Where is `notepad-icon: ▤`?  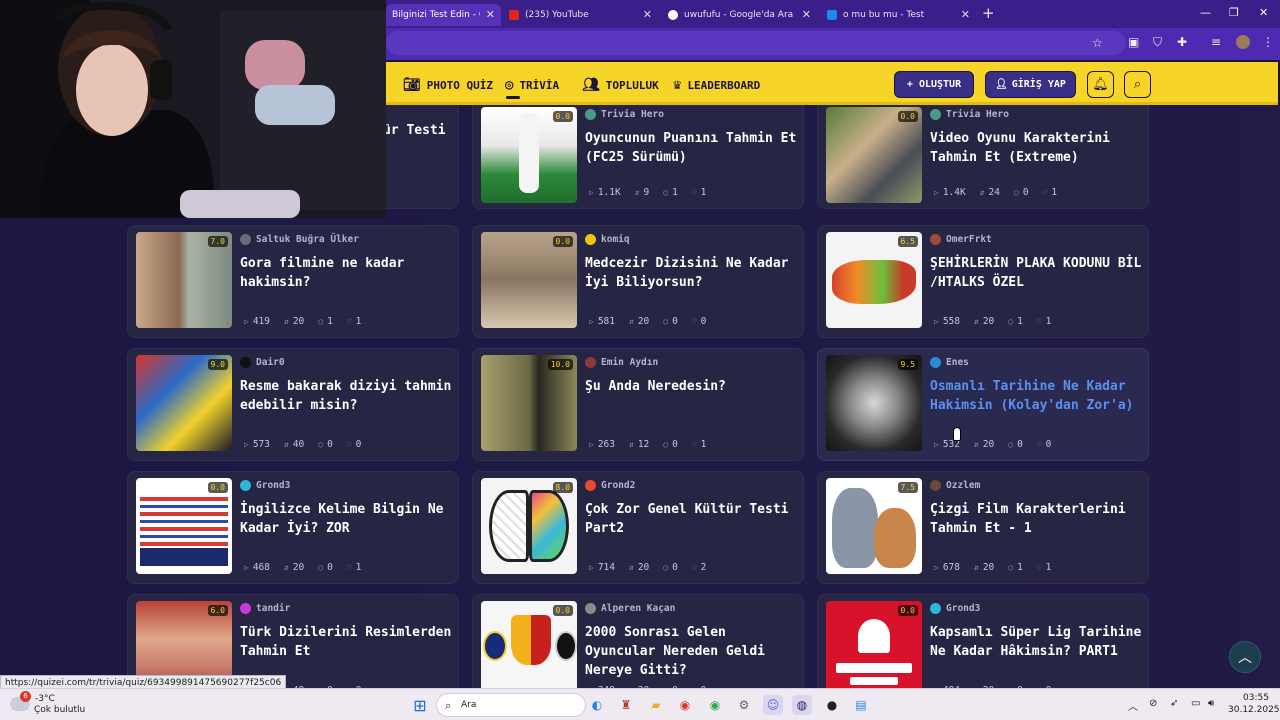
notepad-icon: ▤ is located at coordinates (861, 705).